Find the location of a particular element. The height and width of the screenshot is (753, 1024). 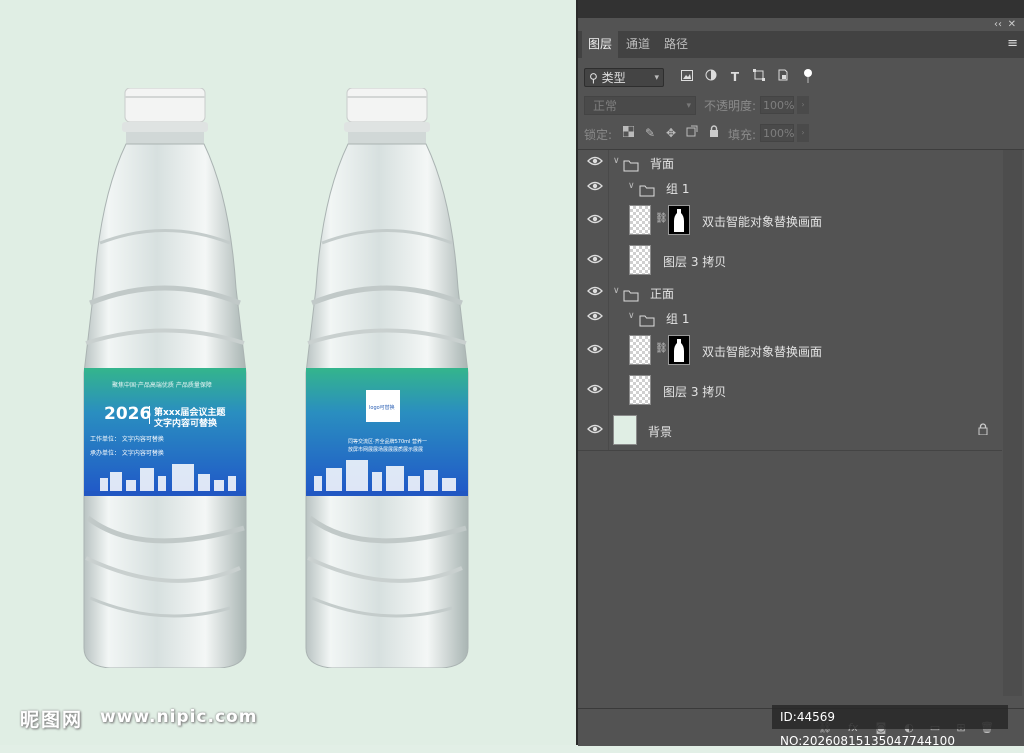

back-label-tagline: 聚焦中国·产品高端优质 产品质量保障 is located at coordinates (162, 385).